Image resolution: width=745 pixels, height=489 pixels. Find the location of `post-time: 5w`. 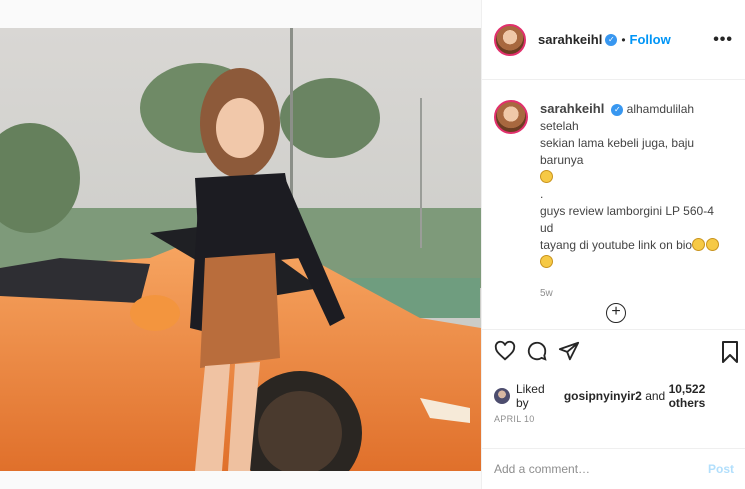

post-time: 5w is located at coordinates (546, 293).